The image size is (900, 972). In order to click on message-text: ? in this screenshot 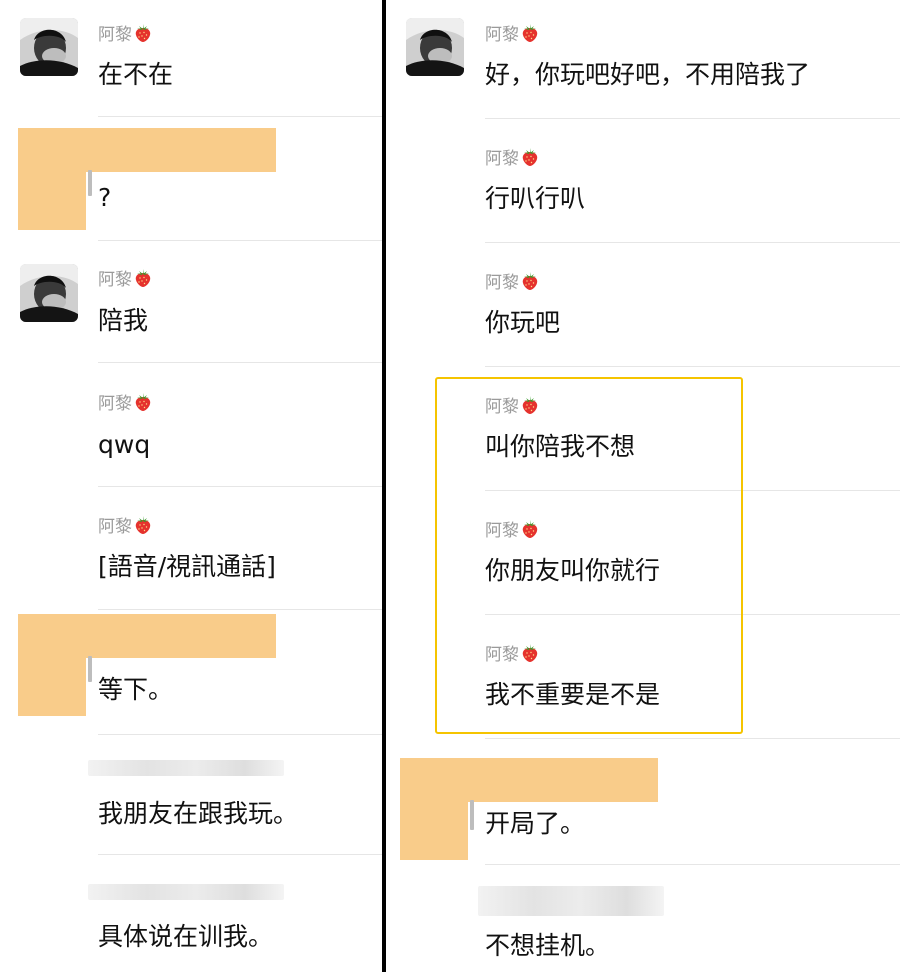, I will do `click(105, 197)`.